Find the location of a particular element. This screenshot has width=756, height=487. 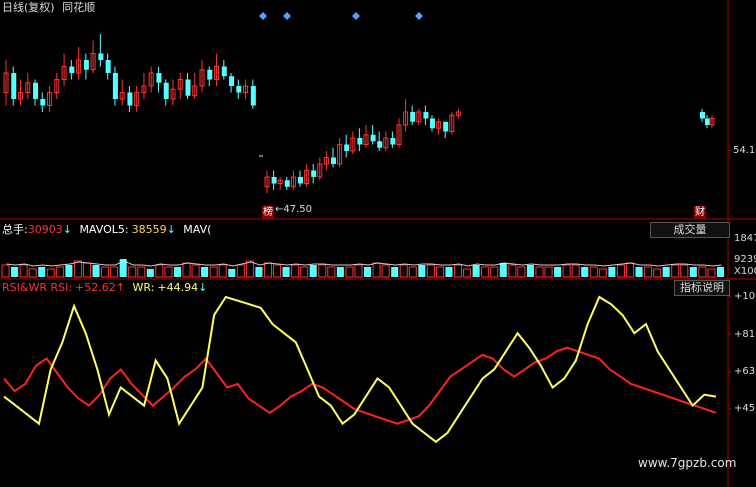

rsi-axis-tick-1: +100 is located at coordinates (745, 296).